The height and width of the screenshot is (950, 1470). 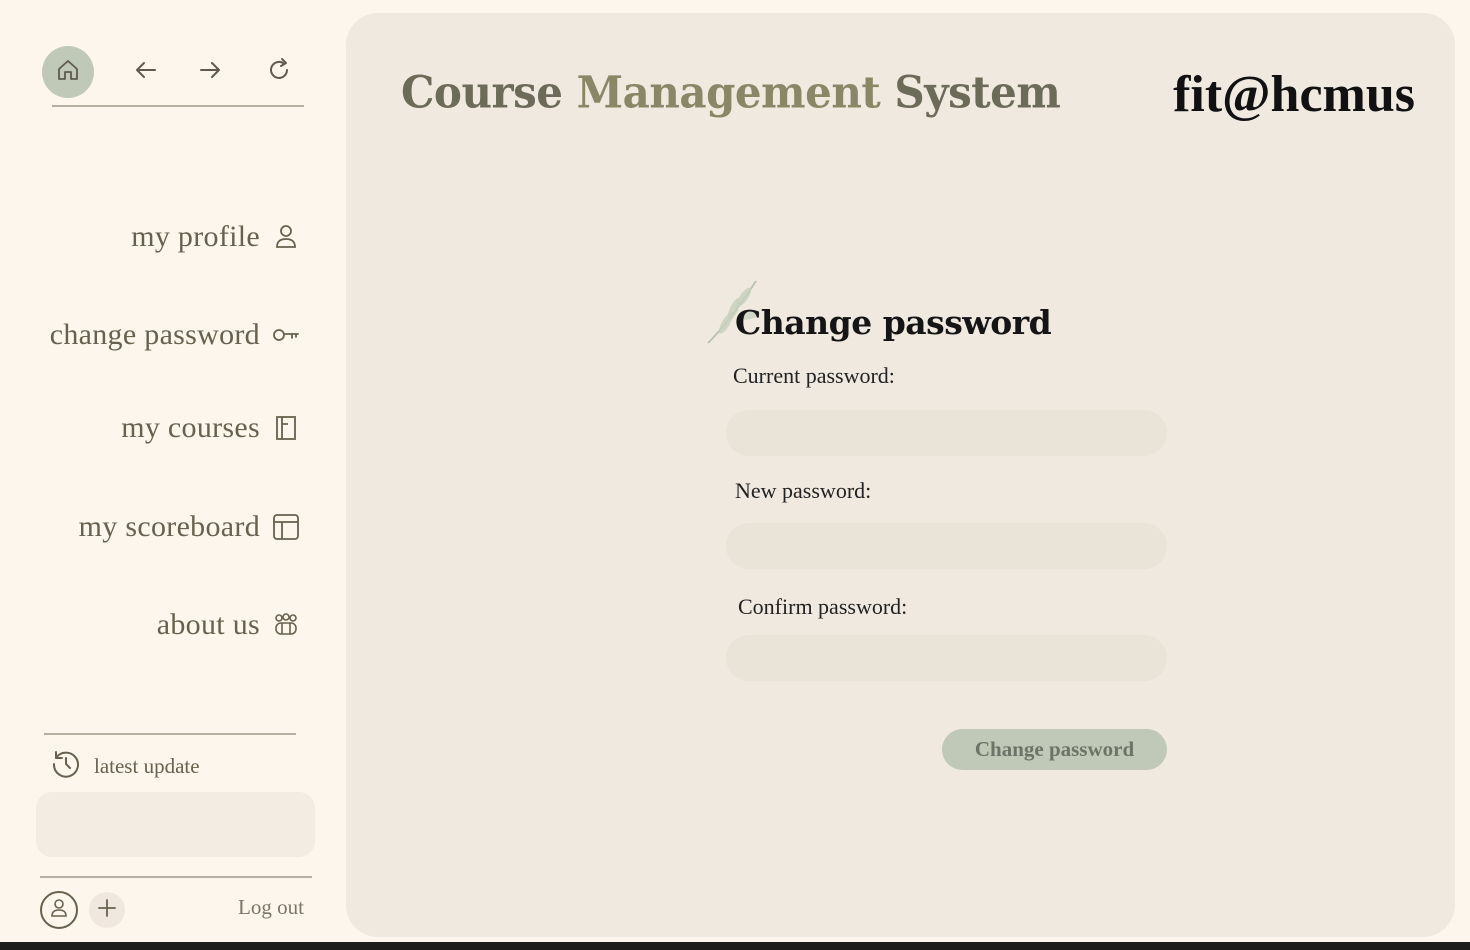 I want to click on logout-link: Log out, so click(x=271, y=907).